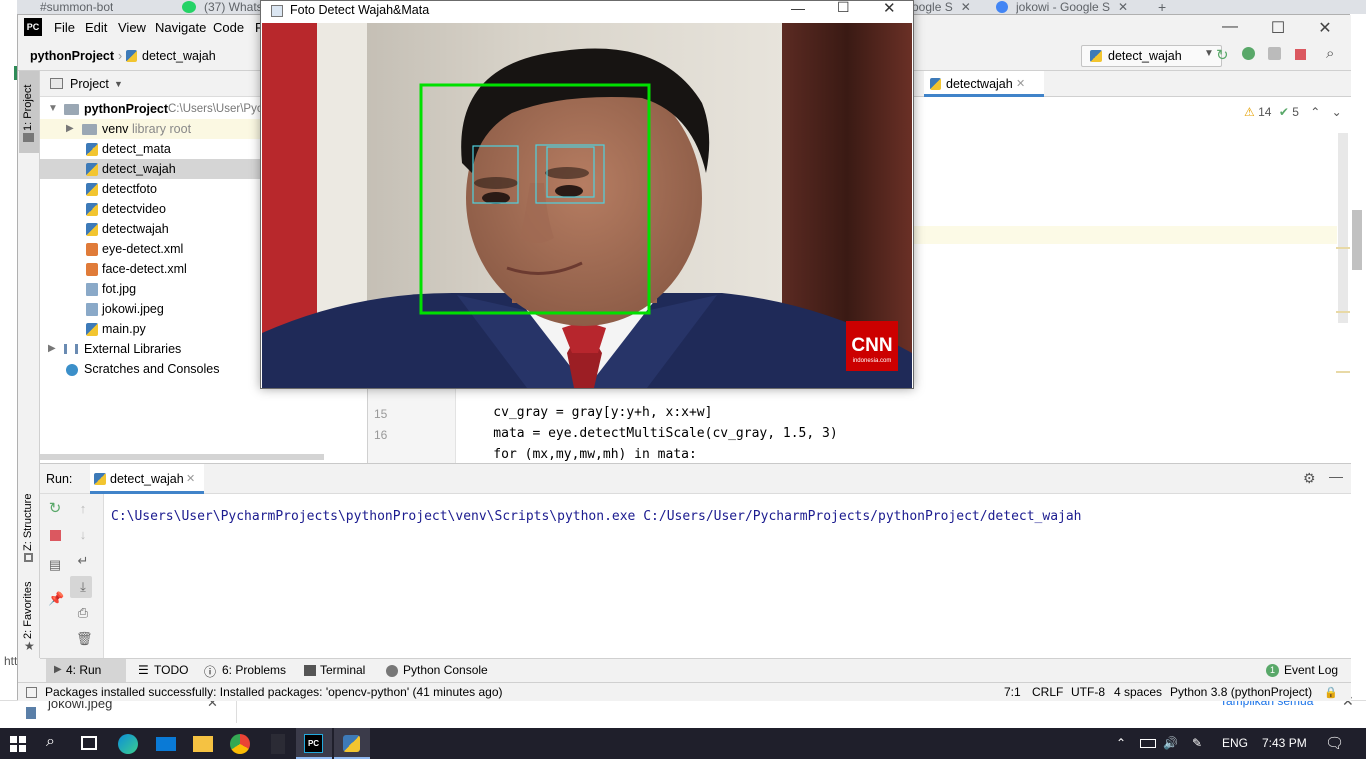 Image resolution: width=1366 pixels, height=759 pixels. What do you see at coordinates (29, 526) in the screenshot?
I see `structure-tool-button: Z: Structure` at bounding box center [29, 526].